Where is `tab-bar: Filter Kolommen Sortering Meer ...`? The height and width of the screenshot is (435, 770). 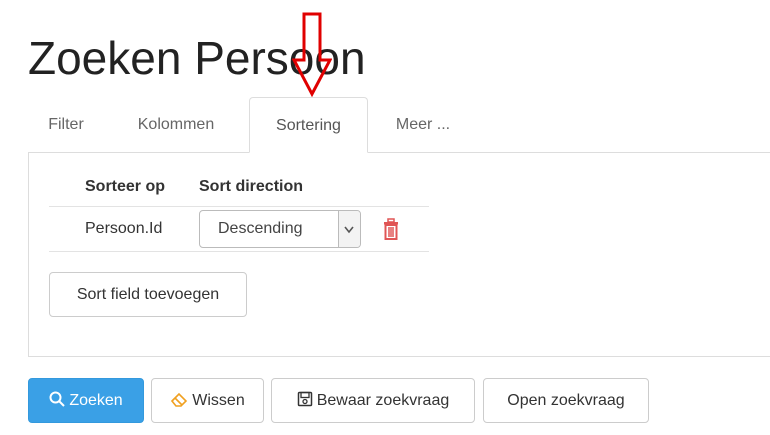
tab-bar: Filter Kolommen Sortering Meer ... is located at coordinates (399, 125).